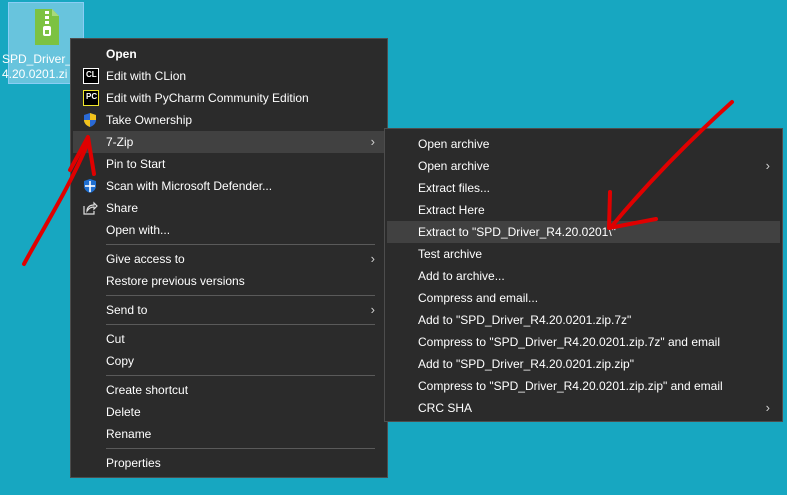 This screenshot has width=787, height=495. What do you see at coordinates (229, 310) in the screenshot?
I see `menu-item-send-to: Send to ›` at bounding box center [229, 310].